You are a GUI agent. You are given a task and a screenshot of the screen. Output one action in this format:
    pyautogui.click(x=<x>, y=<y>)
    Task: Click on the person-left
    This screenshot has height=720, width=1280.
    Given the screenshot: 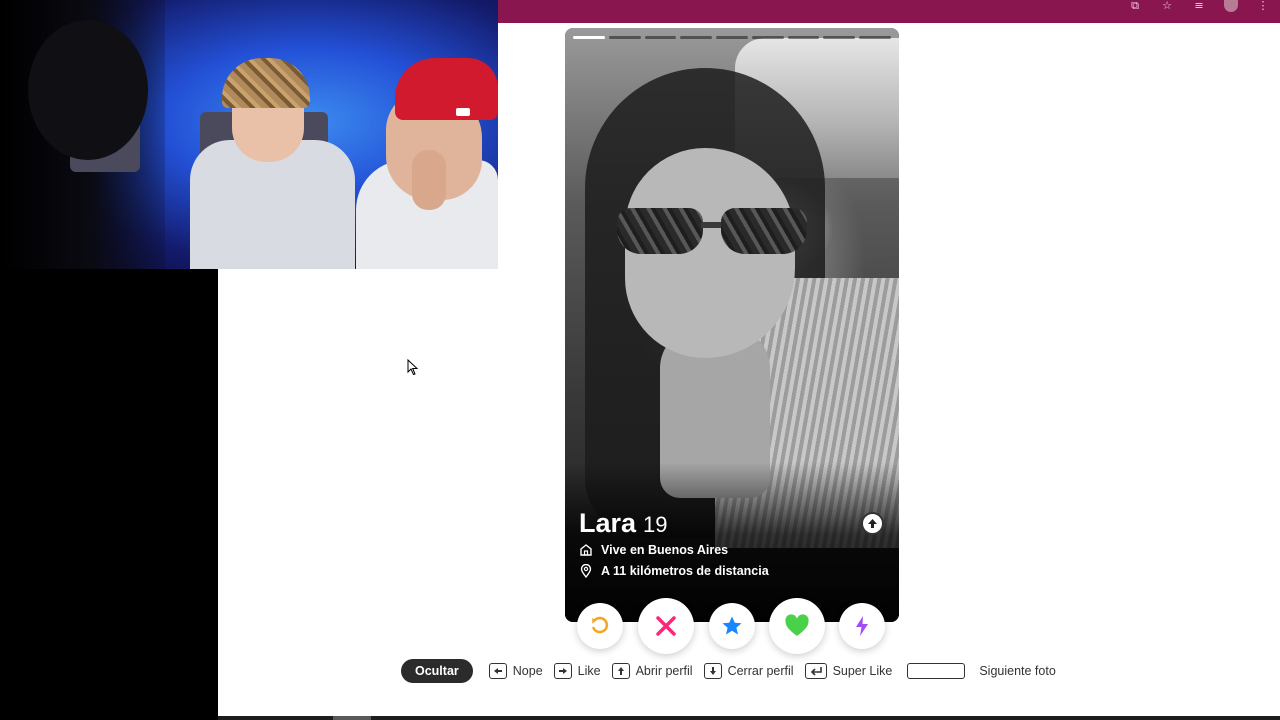 What is the action you would take?
    pyautogui.click(x=88, y=90)
    